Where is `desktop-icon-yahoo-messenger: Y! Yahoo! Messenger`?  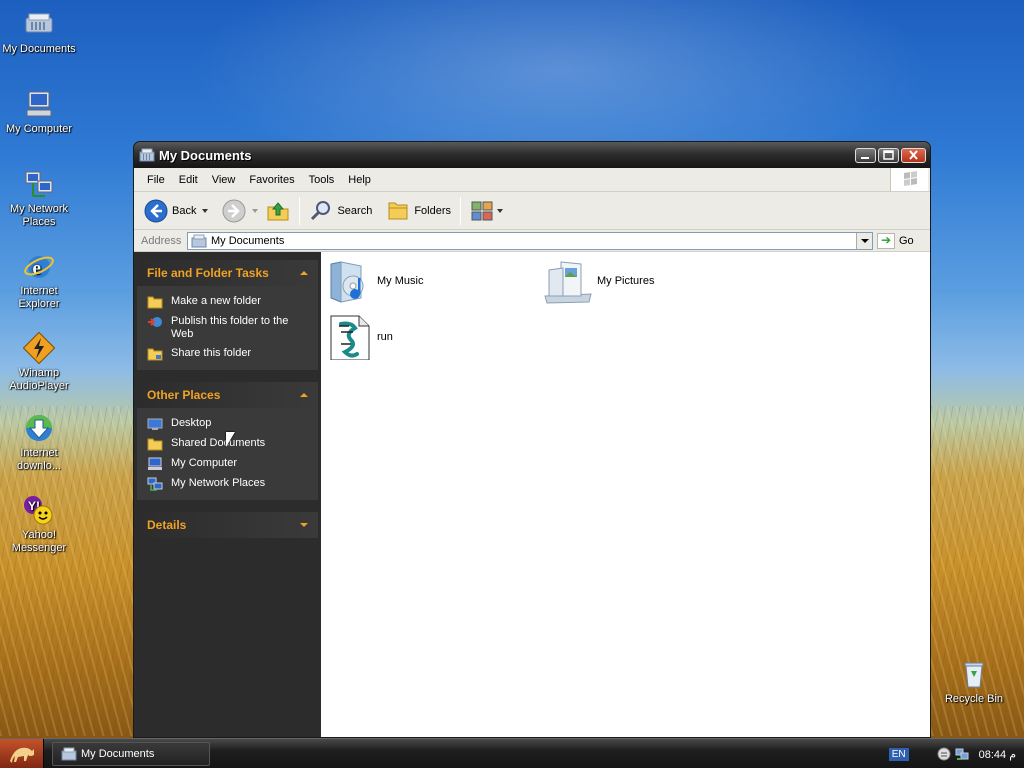 desktop-icon-yahoo-messenger: Y! Yahoo! Messenger is located at coordinates (39, 524).